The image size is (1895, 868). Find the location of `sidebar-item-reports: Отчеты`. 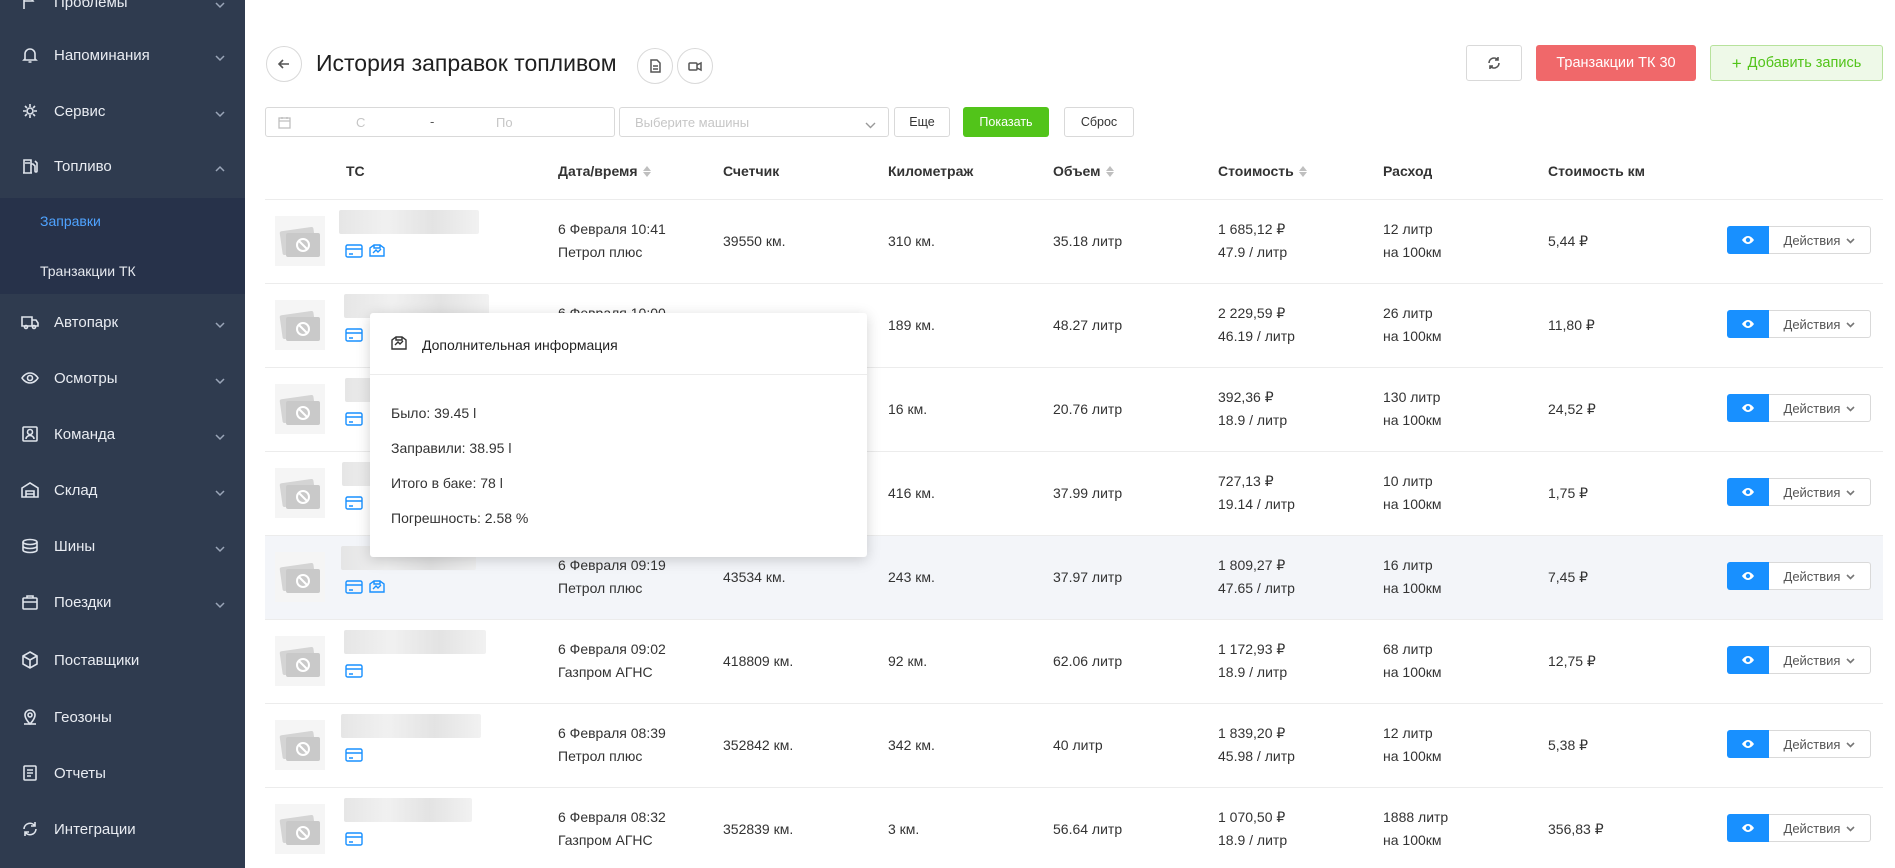

sidebar-item-reports: Отчеты is located at coordinates (122, 773).